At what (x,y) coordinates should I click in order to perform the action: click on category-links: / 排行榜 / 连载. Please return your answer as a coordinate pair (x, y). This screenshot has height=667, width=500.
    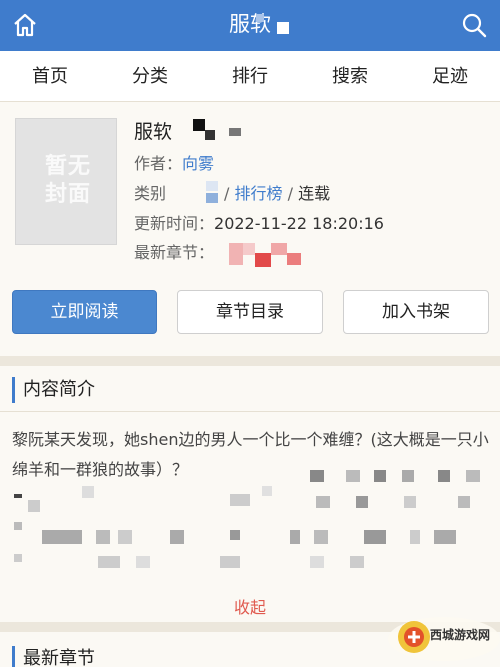
    Looking at the image, I should click on (277, 192).